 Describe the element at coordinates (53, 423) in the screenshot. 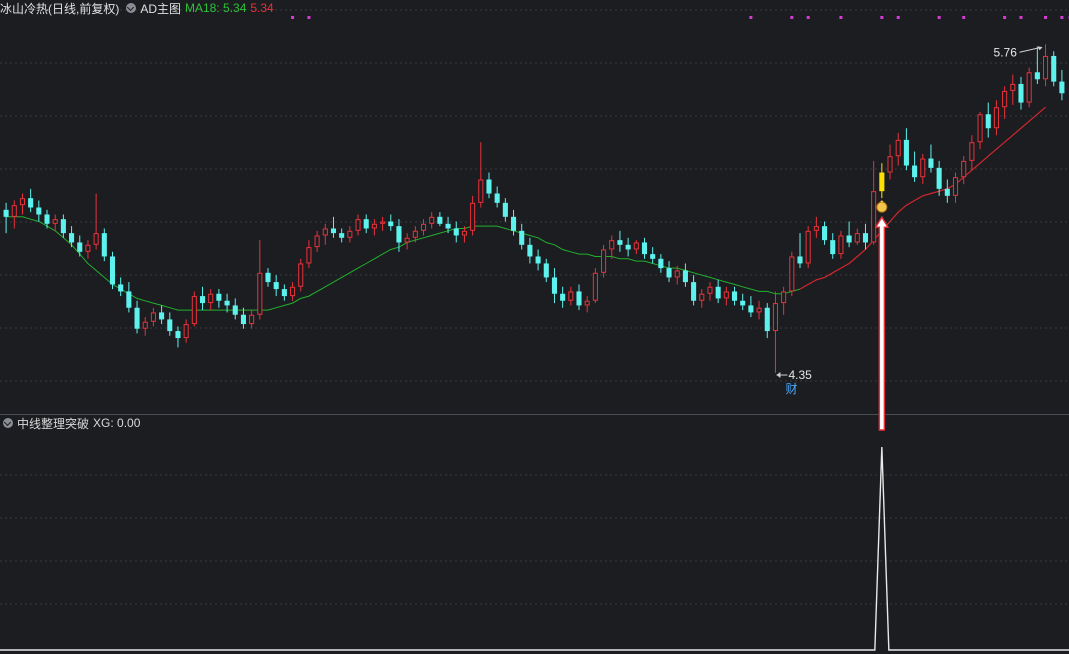

I see `sub-indicator-name: 中线整理突破` at that location.